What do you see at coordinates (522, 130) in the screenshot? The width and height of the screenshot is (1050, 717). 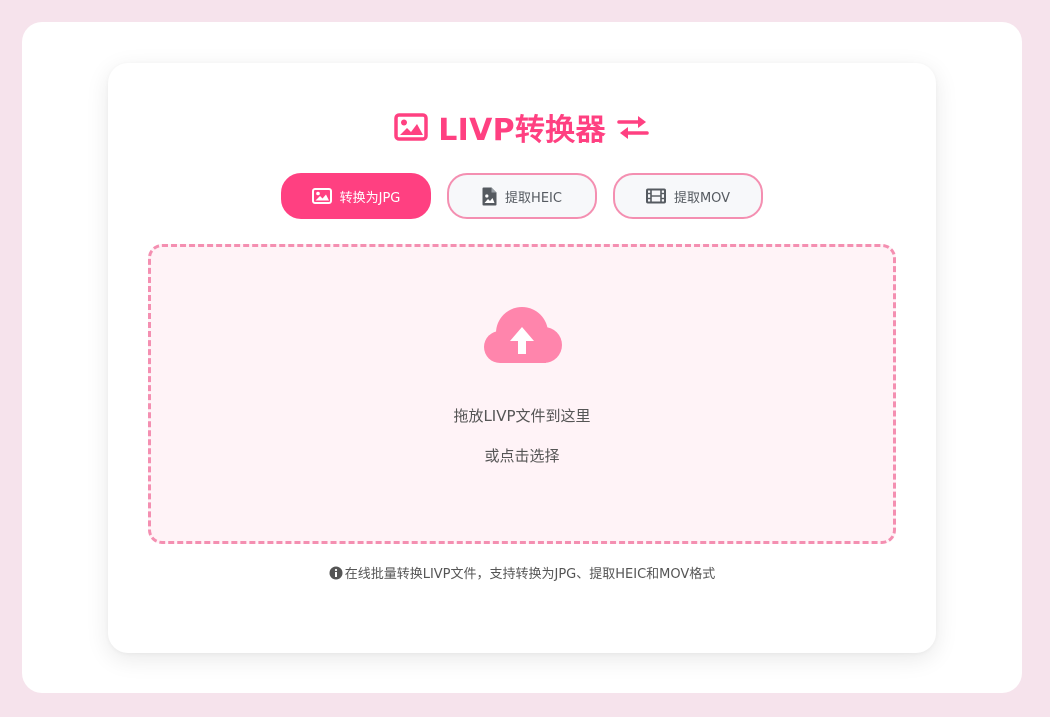 I see `title-text: LIVP转换器` at bounding box center [522, 130].